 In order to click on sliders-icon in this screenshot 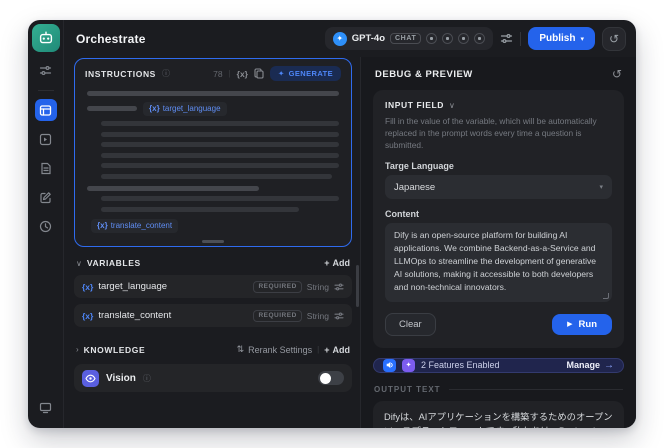, I will do `click(46, 70)`.